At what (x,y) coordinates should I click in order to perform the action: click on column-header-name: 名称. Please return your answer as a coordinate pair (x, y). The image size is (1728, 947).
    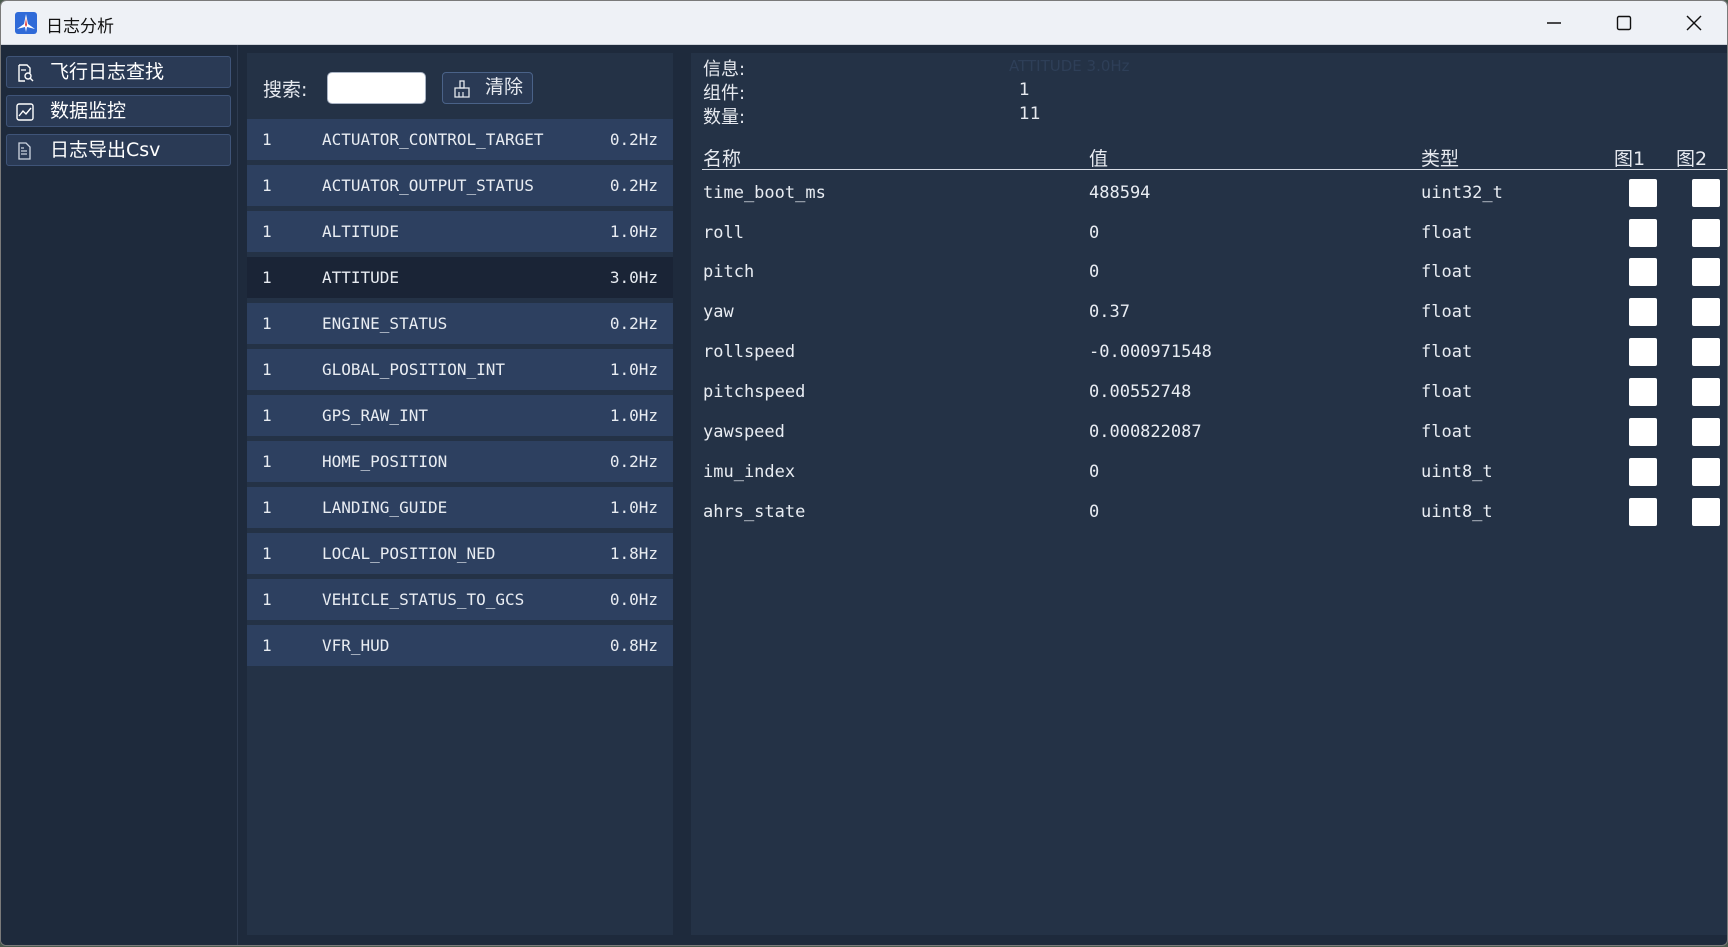
    Looking at the image, I should click on (722, 159).